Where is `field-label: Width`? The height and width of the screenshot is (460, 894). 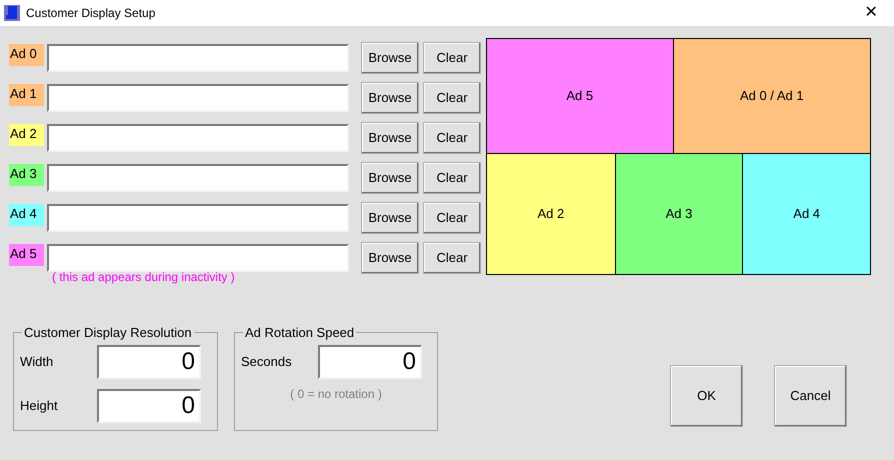
field-label: Width is located at coordinates (37, 361).